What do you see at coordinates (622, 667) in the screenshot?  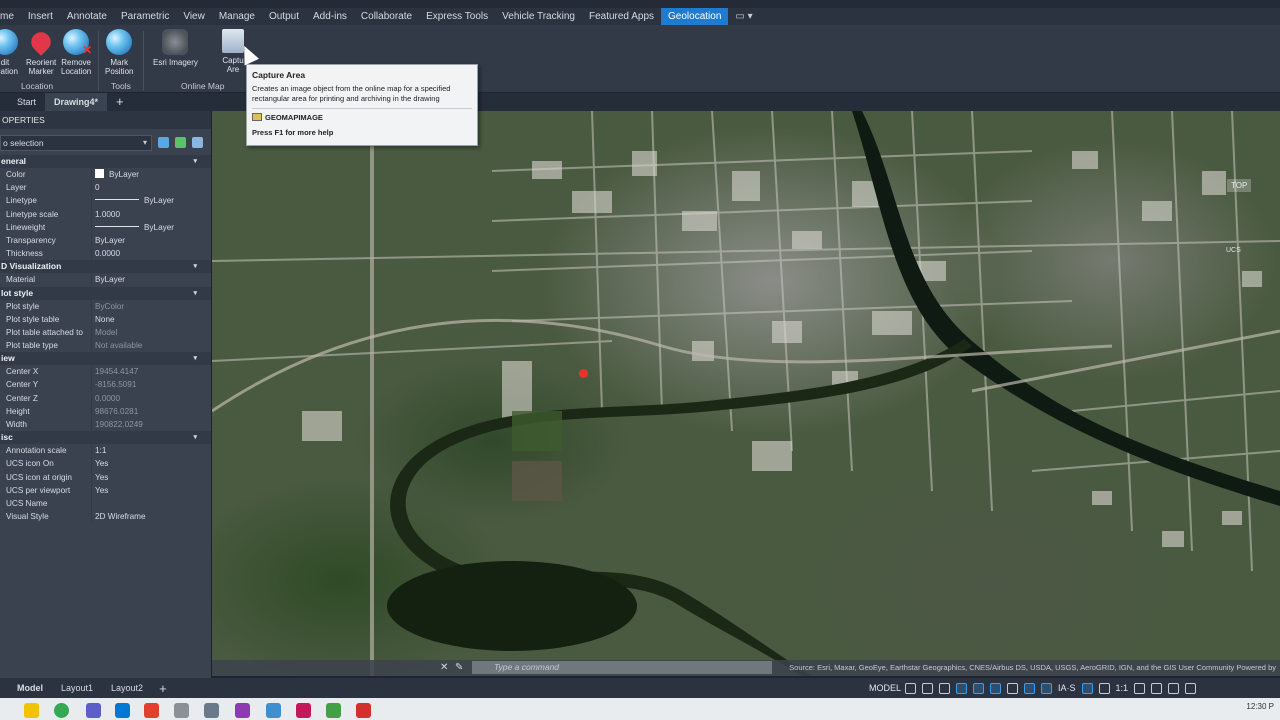 I see `command-input: Type a command` at bounding box center [622, 667].